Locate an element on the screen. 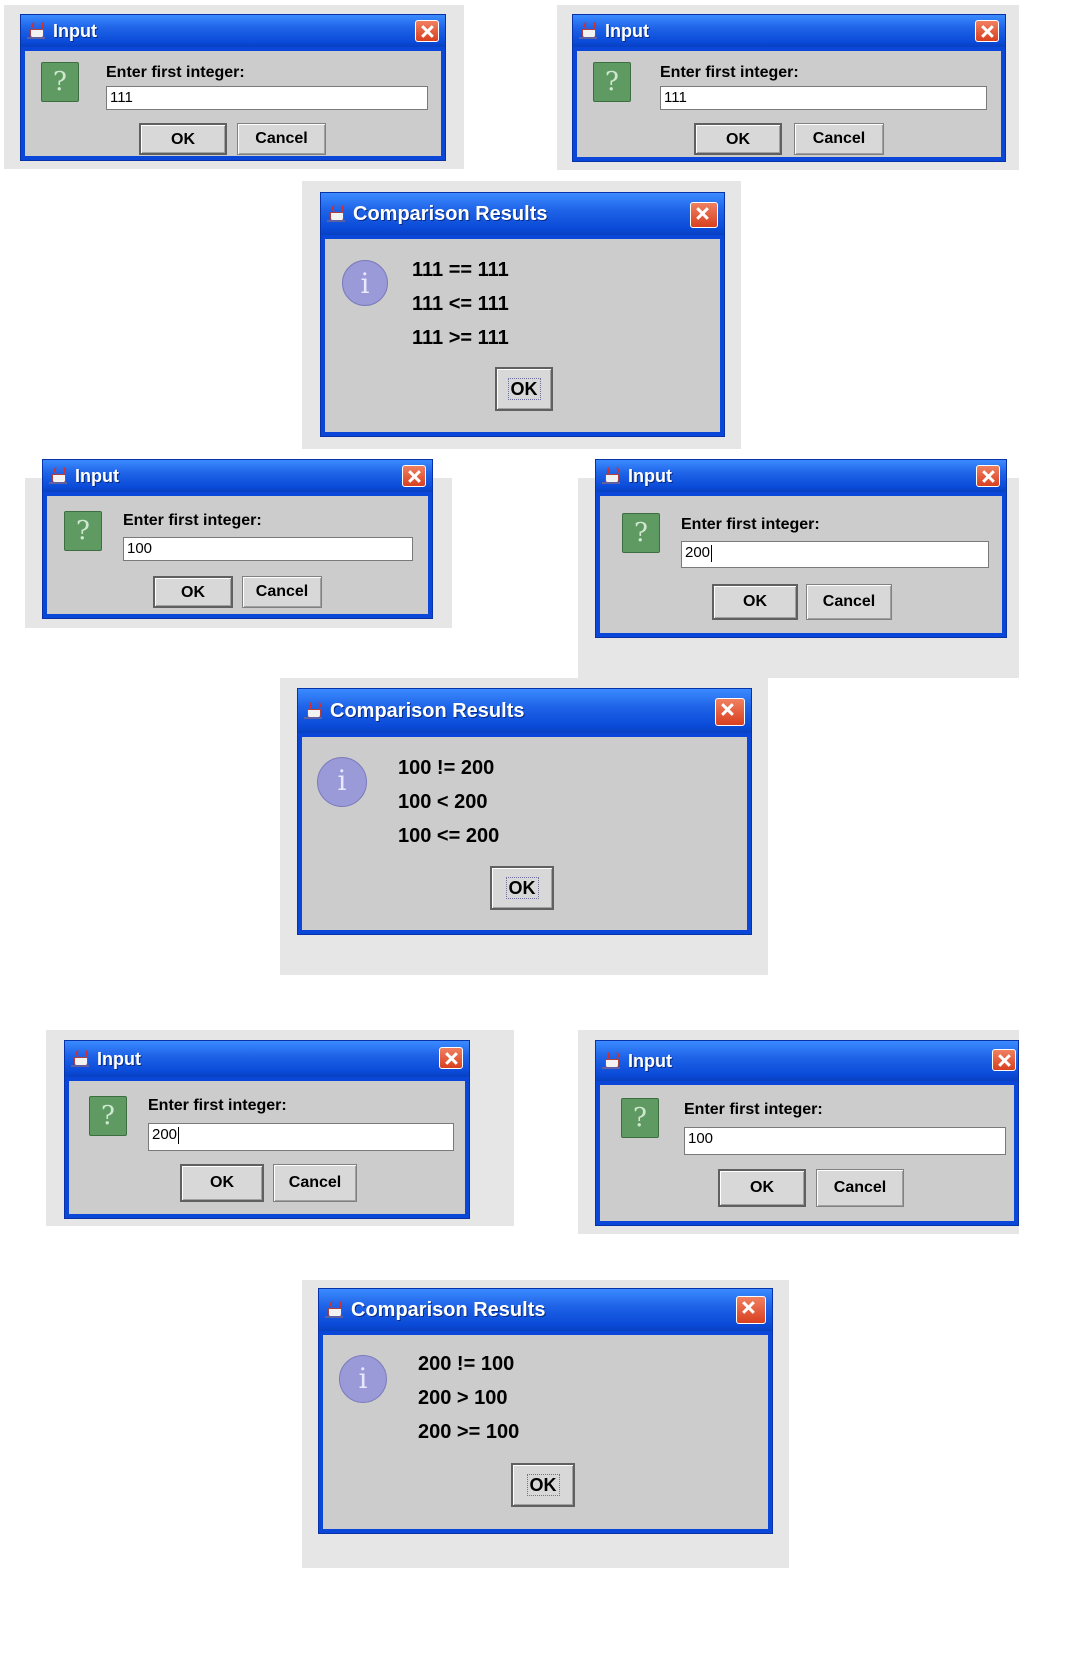 The height and width of the screenshot is (1665, 1081). dialog-body: ? Enter first integer: 111 OK Cancel is located at coordinates (233, 103).